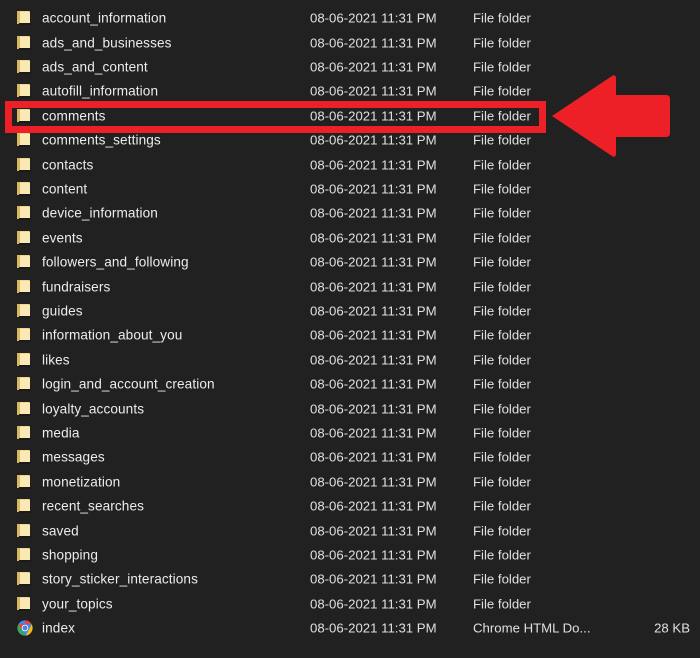 This screenshot has width=700, height=658. What do you see at coordinates (100, 213) in the screenshot?
I see `file-name: device_information` at bounding box center [100, 213].